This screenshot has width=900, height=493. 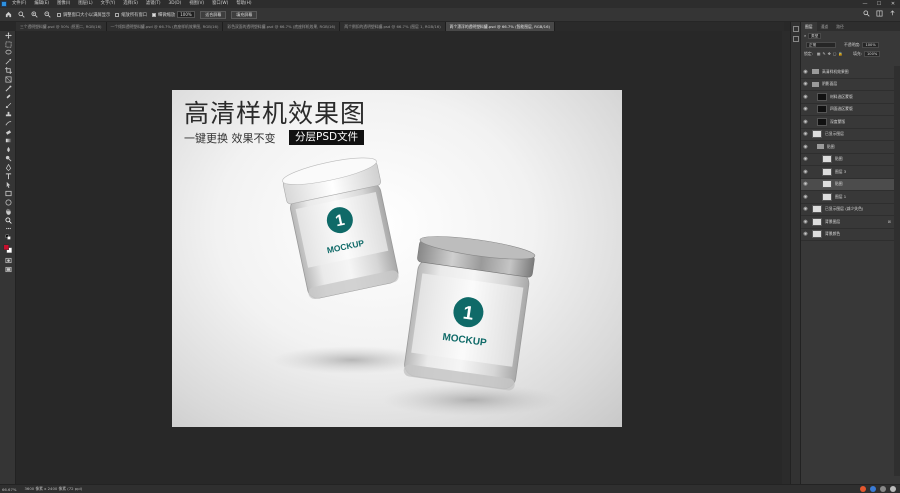 What do you see at coordinates (892, 14) in the screenshot?
I see `share-icon` at bounding box center [892, 14].